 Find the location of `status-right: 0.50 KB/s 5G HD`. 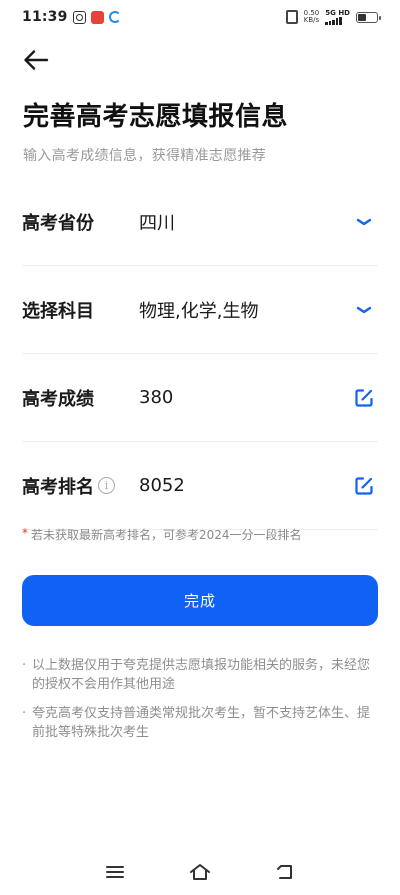

status-right: 0.50 KB/s 5G HD is located at coordinates (333, 17).